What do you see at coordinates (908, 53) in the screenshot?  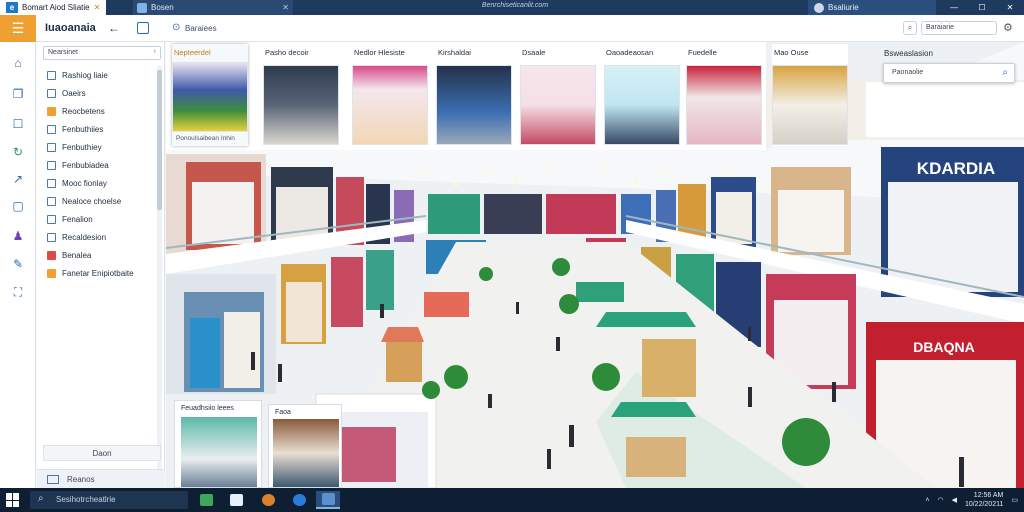 I see `right-panel-label: Bsweaslasion` at bounding box center [908, 53].